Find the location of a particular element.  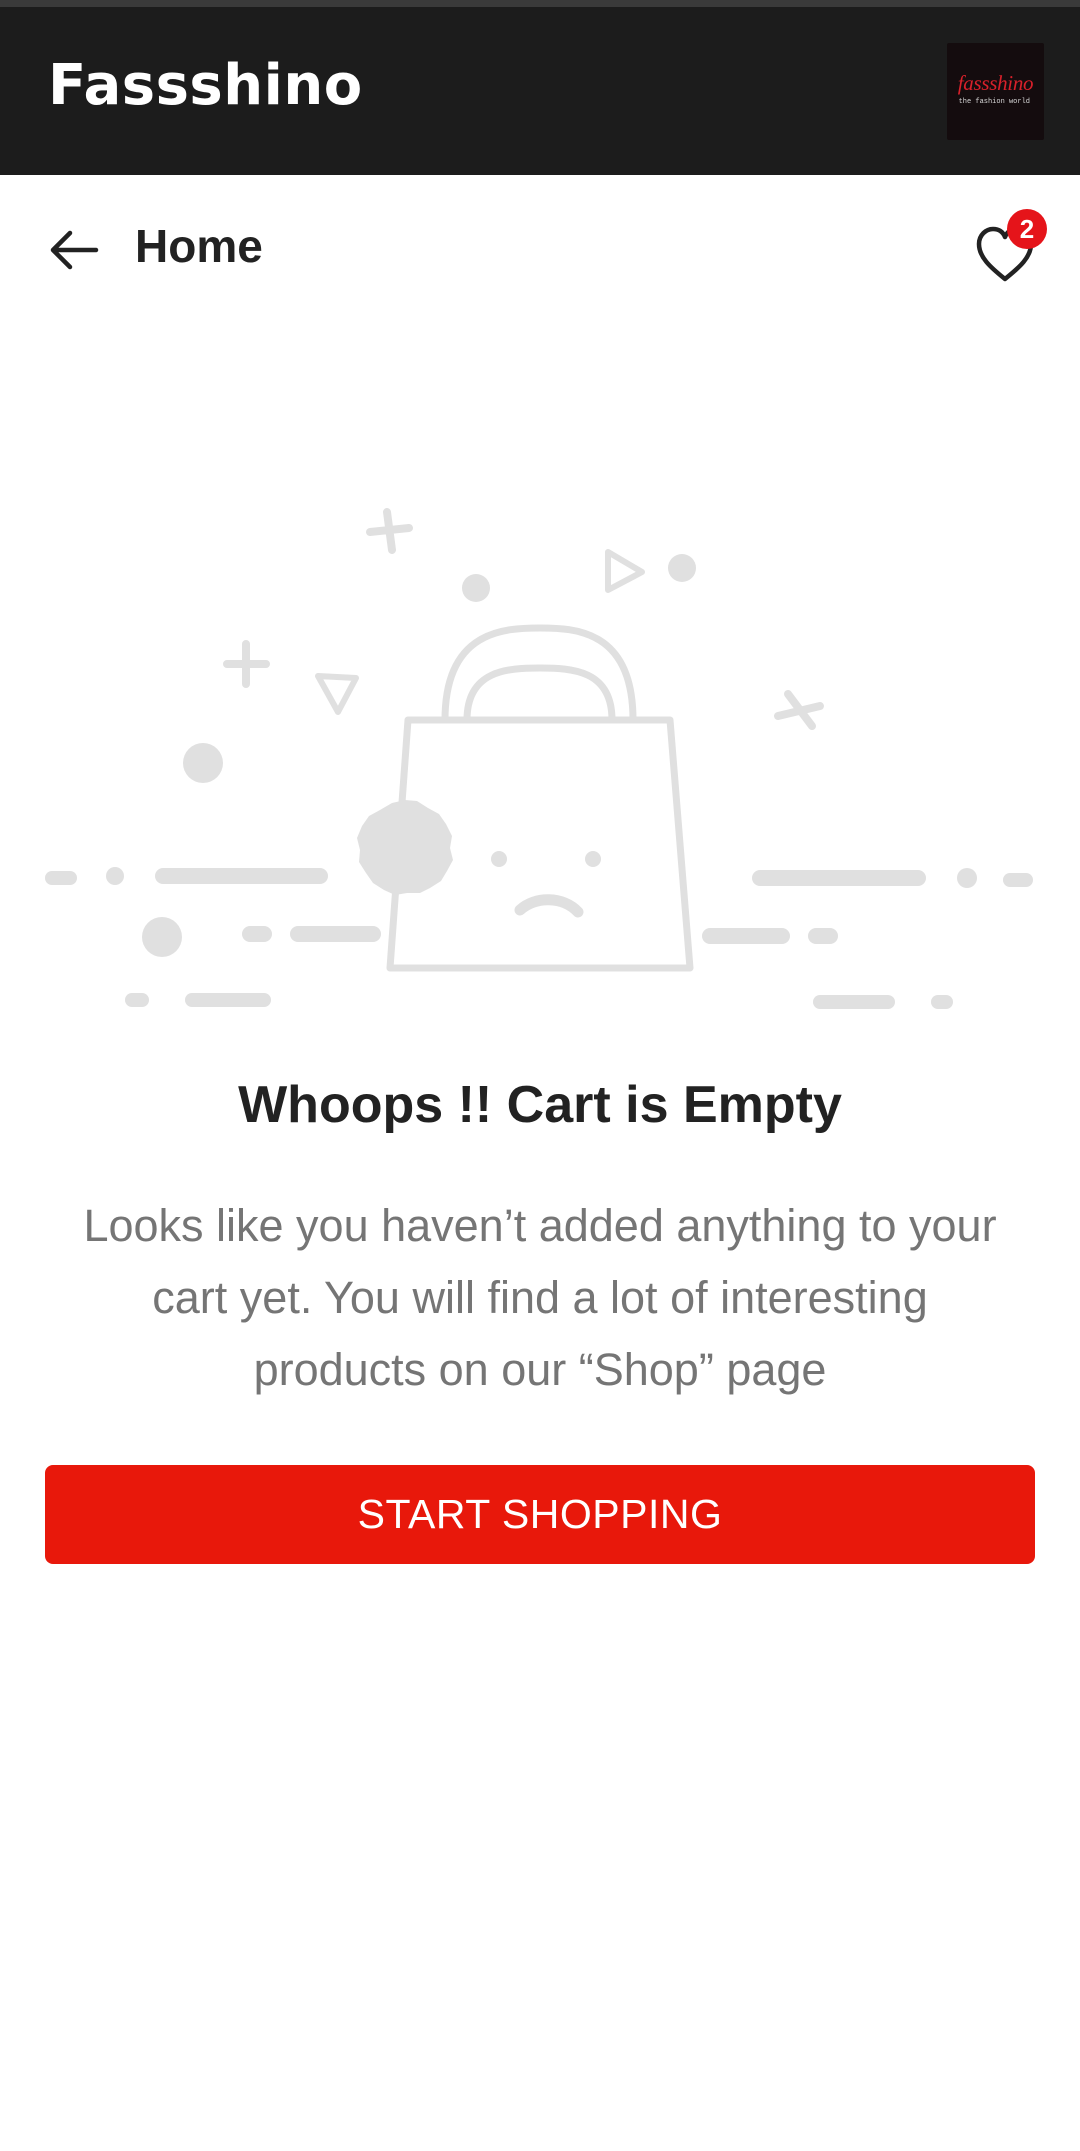

empty-cart-title: Whoops !! Cart is Empty is located at coordinates (540, 1105).